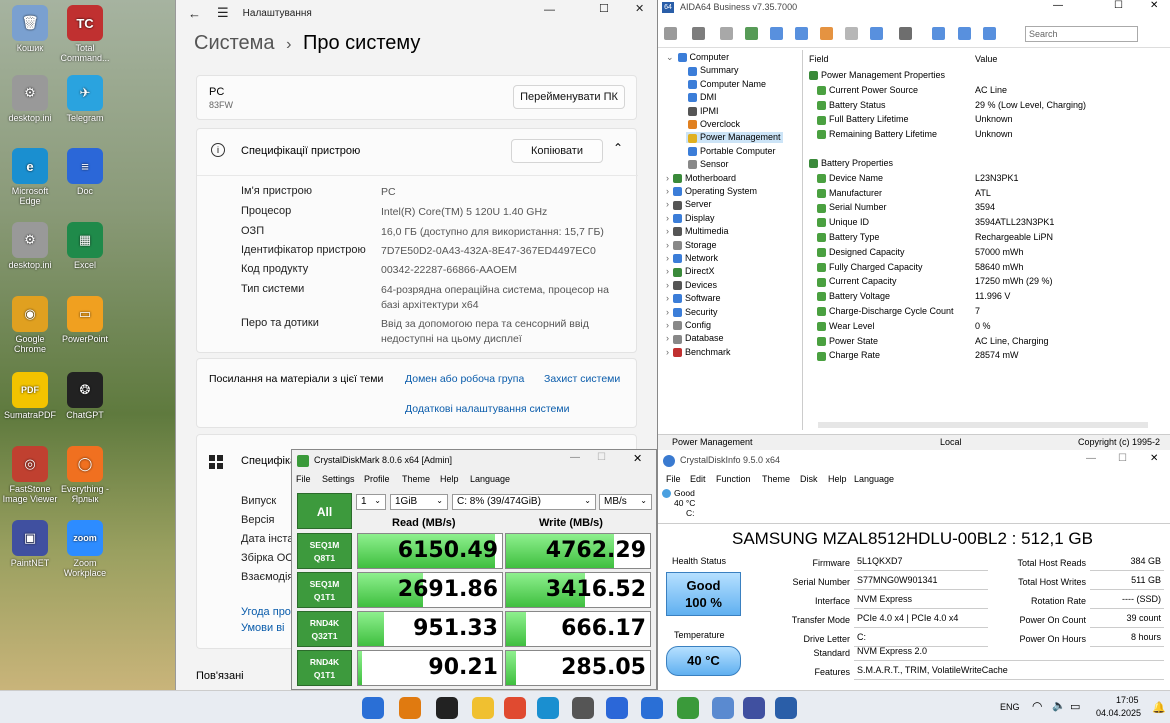  I want to click on domain-link: Домен або робоча група, so click(464, 379).